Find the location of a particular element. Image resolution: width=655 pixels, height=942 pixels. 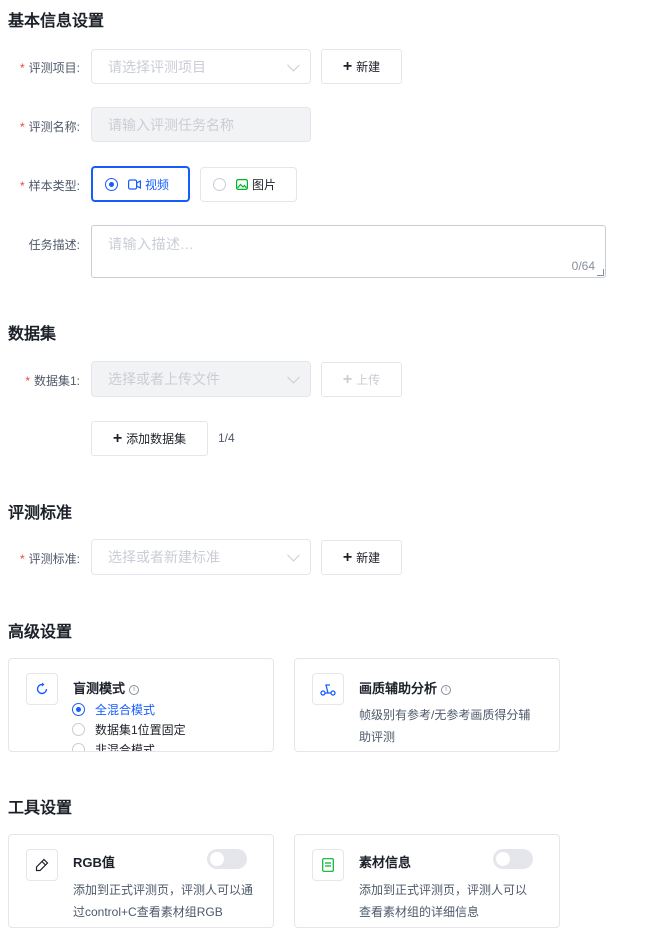

new-standard-button: + 新建 is located at coordinates (361, 557).